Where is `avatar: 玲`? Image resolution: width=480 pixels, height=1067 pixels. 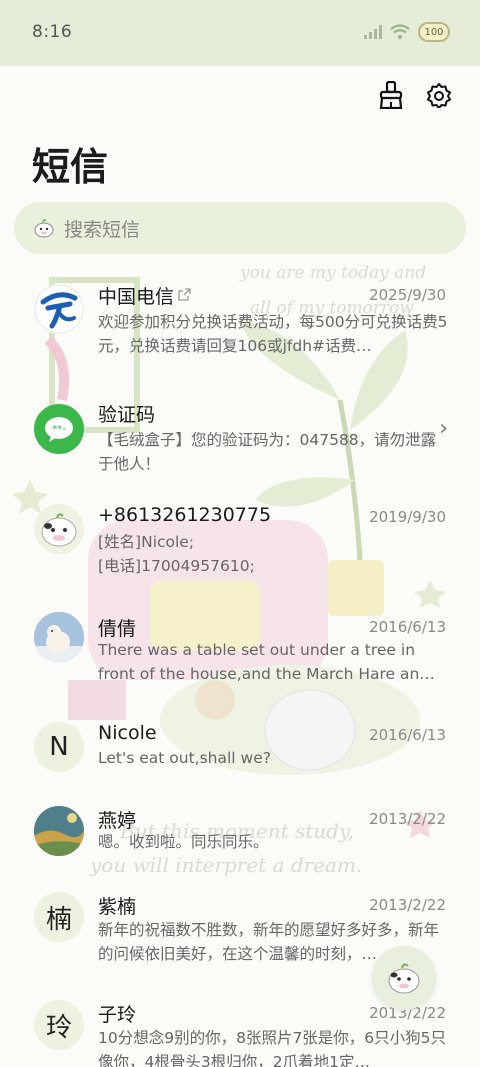 avatar: 玲 is located at coordinates (59, 1025).